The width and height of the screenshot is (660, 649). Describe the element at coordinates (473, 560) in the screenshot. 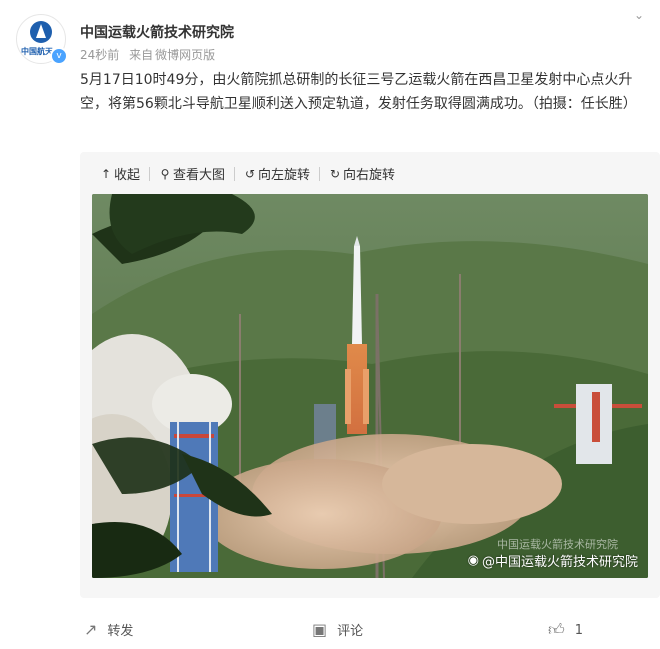

I see `weibo-icon: ◉` at that location.